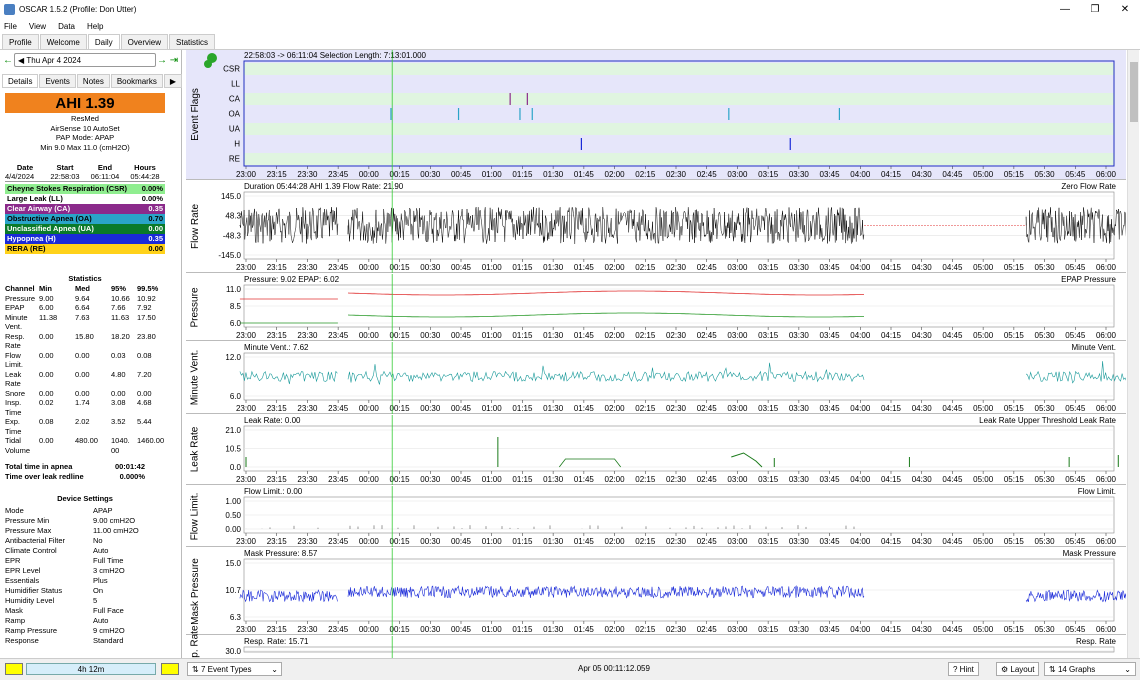 Image resolution: width=1140 pixels, height=680 pixels. Describe the element at coordinates (369, 408) in the screenshot. I see `time-tick-label: 00:00` at that location.